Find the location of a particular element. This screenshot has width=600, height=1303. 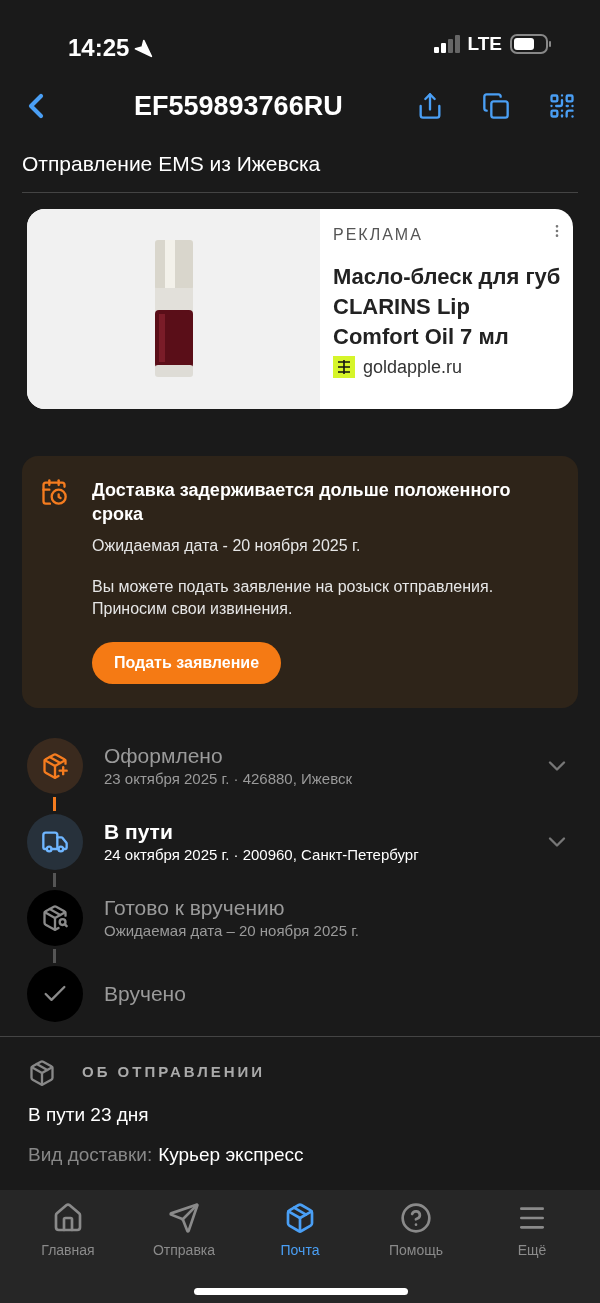

tab-item: Ещё is located at coordinates (532, 1231).